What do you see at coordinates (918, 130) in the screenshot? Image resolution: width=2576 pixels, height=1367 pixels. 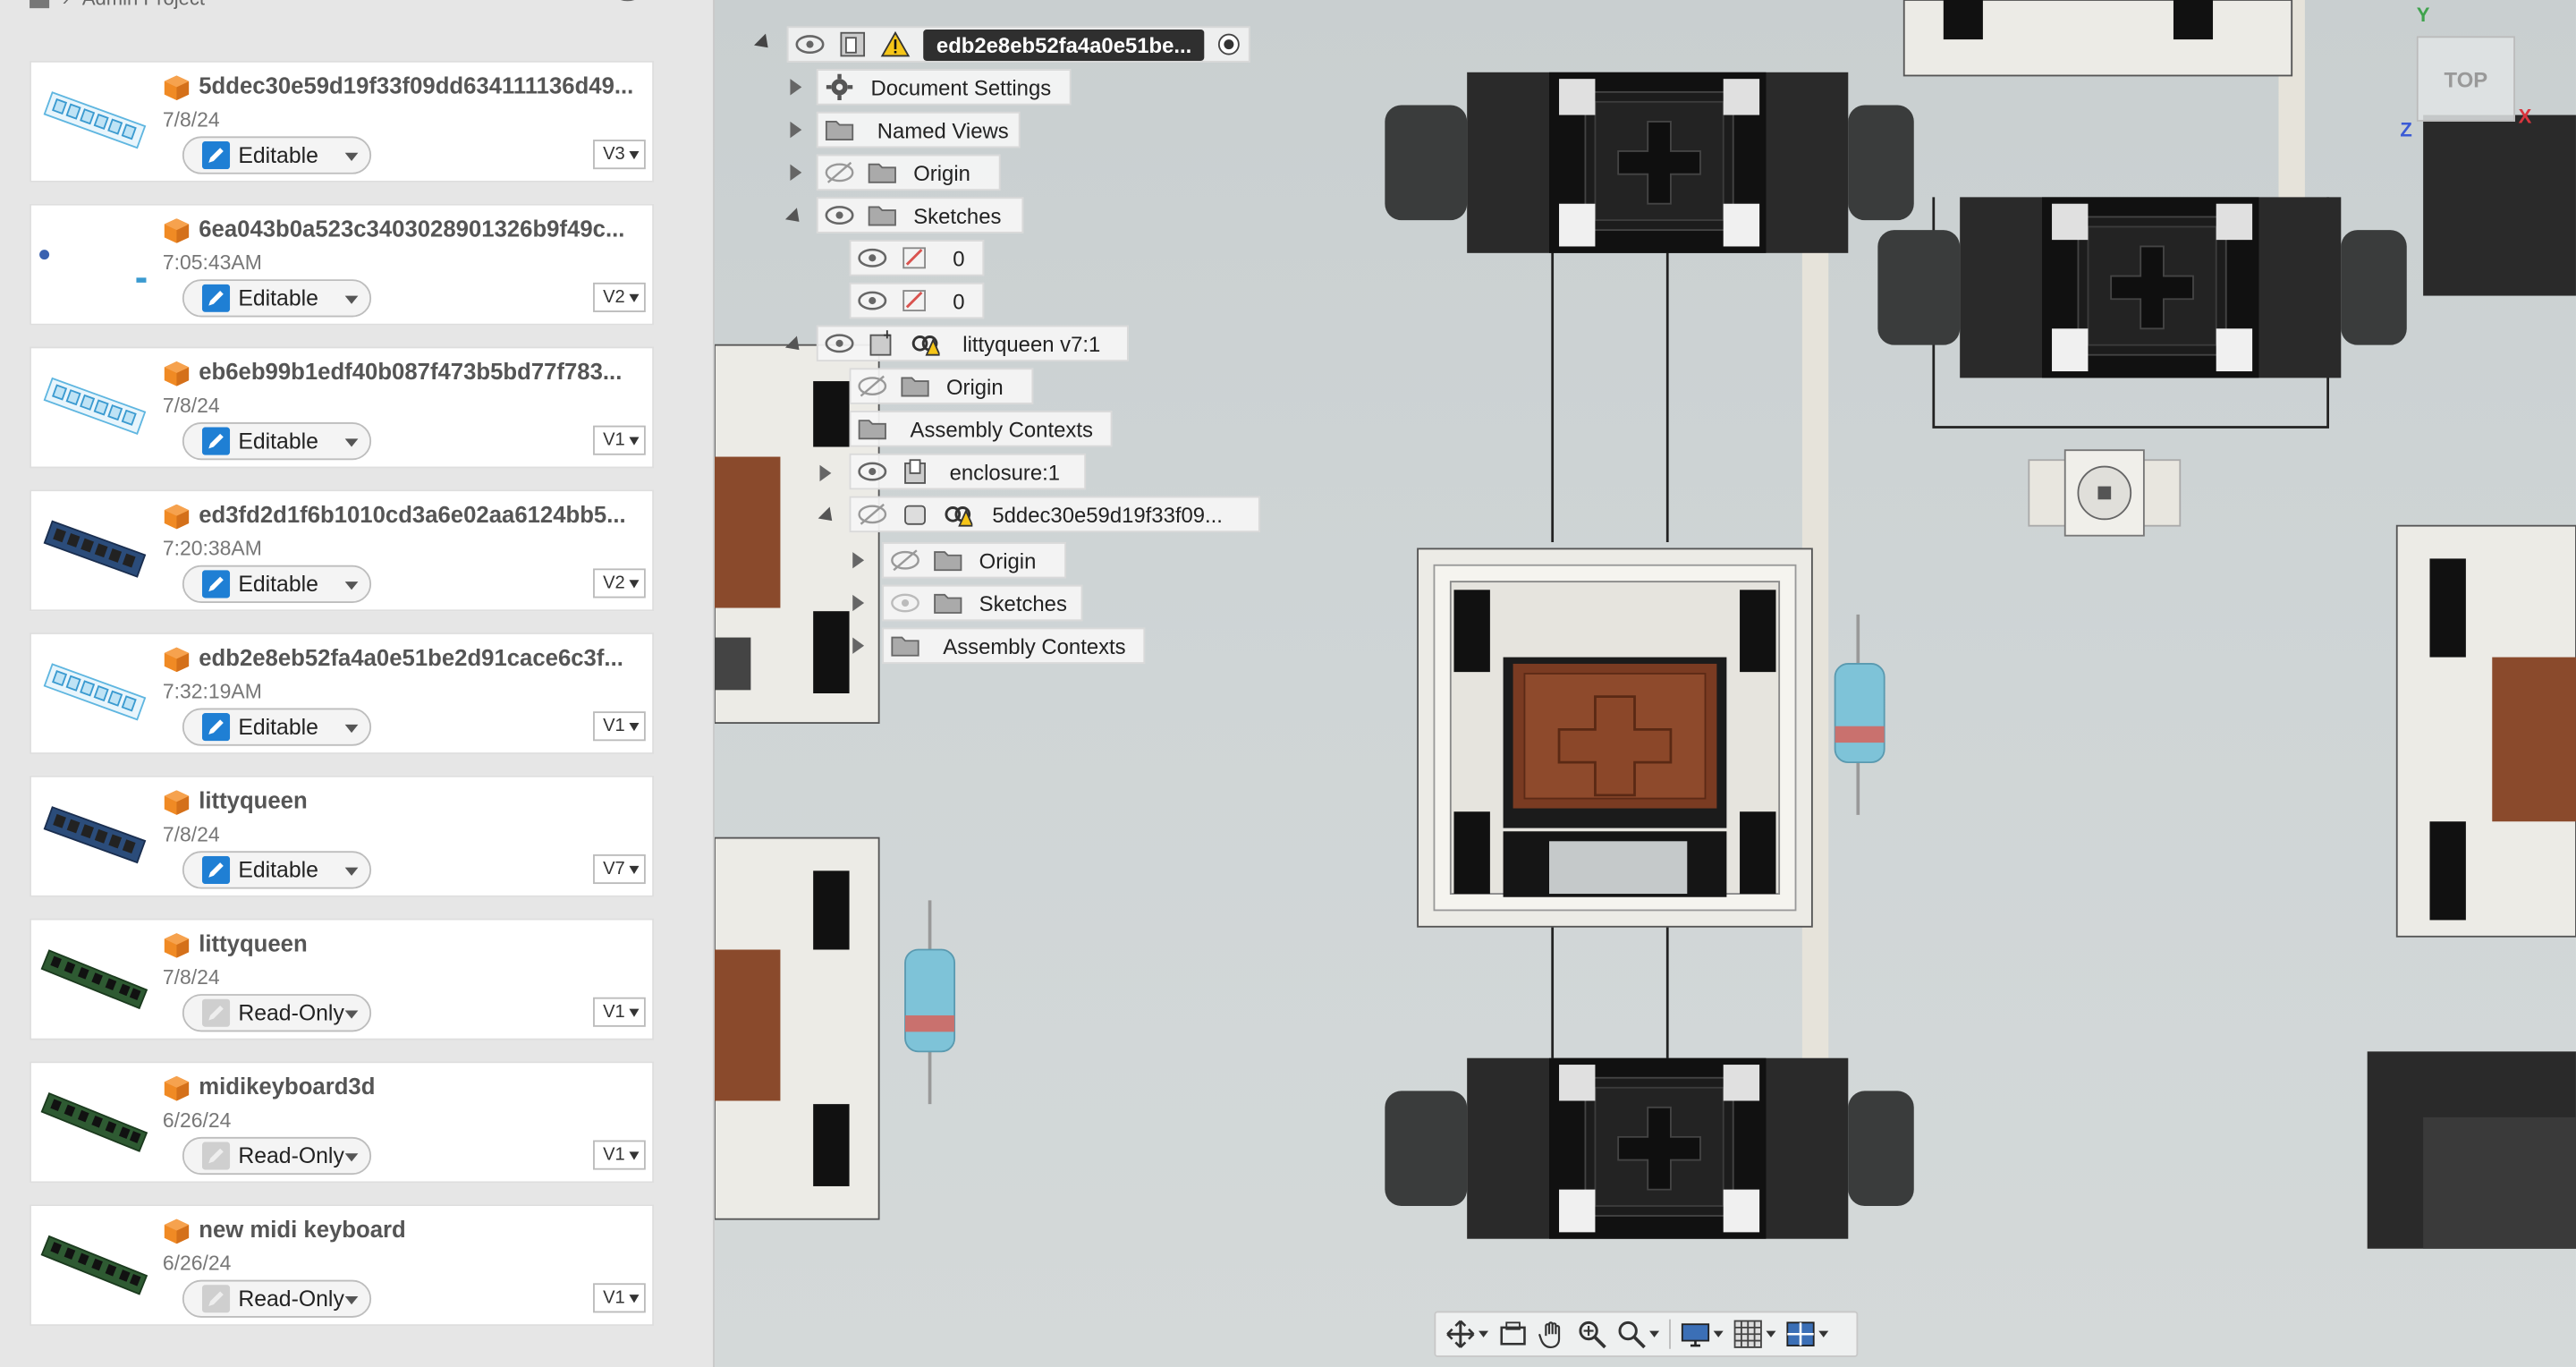 I see `named-views-node: Named Views` at bounding box center [918, 130].